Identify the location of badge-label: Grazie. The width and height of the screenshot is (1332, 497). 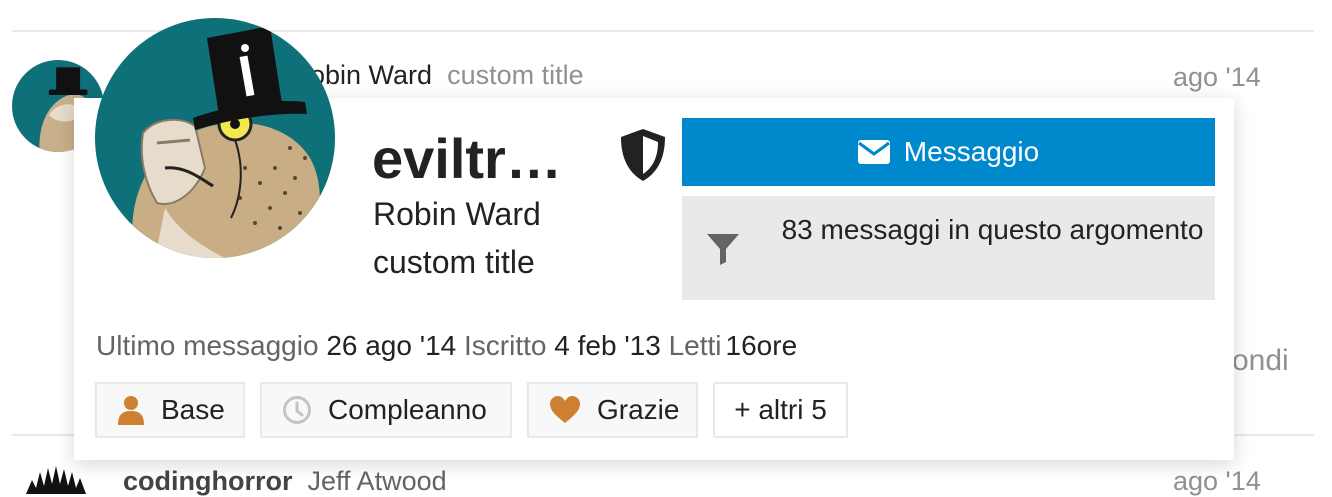
(638, 409).